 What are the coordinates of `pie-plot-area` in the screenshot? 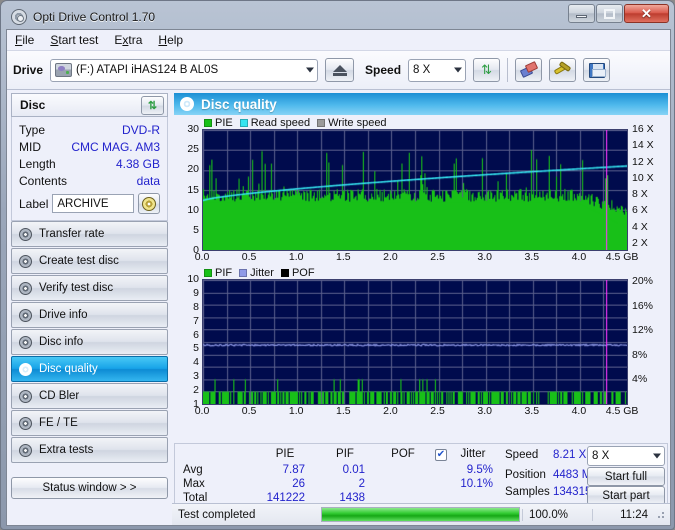 It's located at (415, 190).